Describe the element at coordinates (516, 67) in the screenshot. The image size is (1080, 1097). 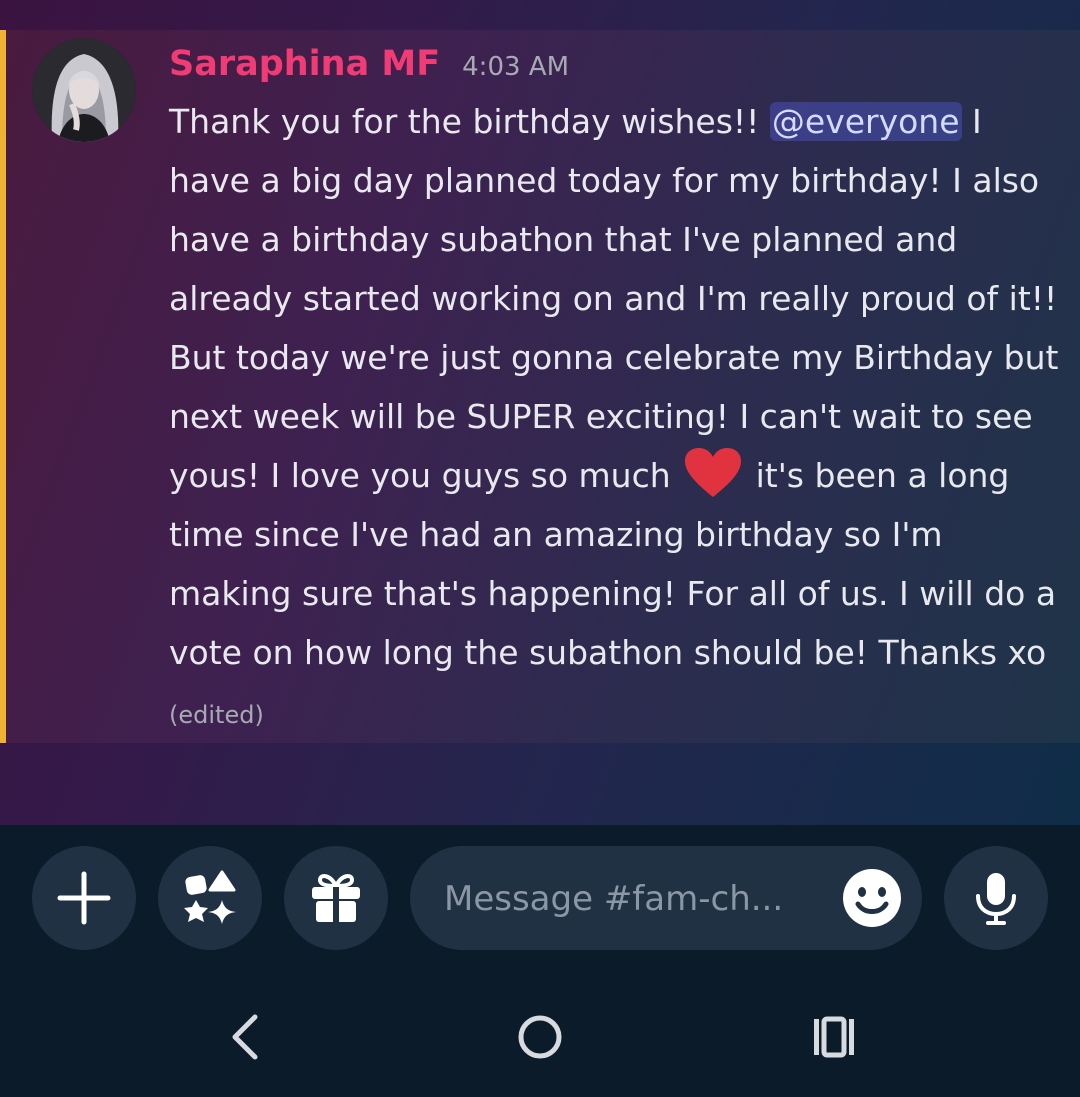
I see `timestamp: 4:03 AM` at that location.